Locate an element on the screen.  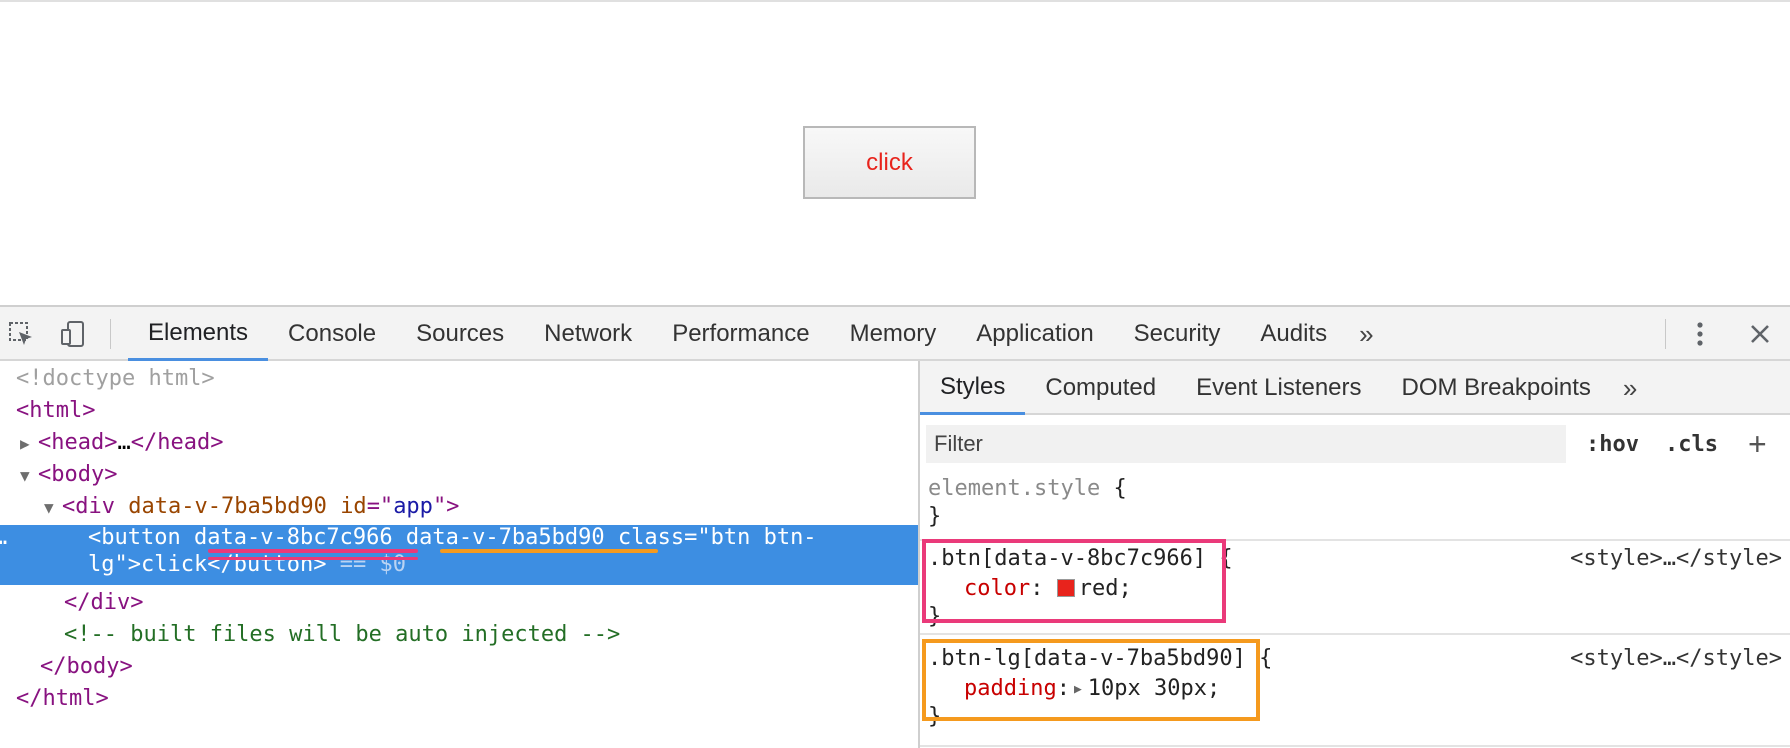
head-node: ▶ <head>…</head> is located at coordinates (121, 443).